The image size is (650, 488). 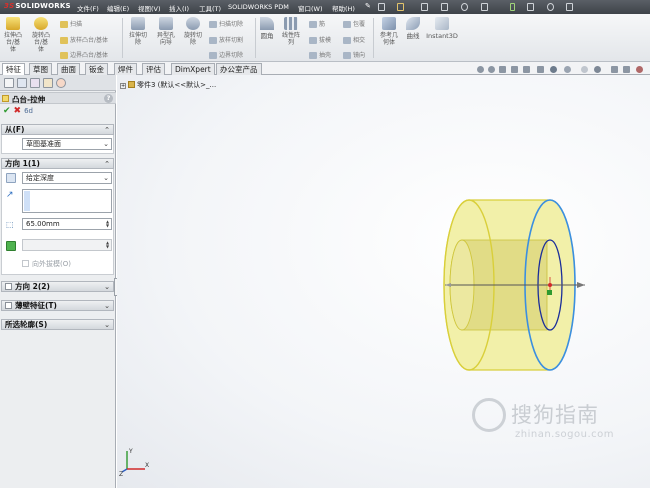 I want to click on print-icon, so click(x=444, y=7).